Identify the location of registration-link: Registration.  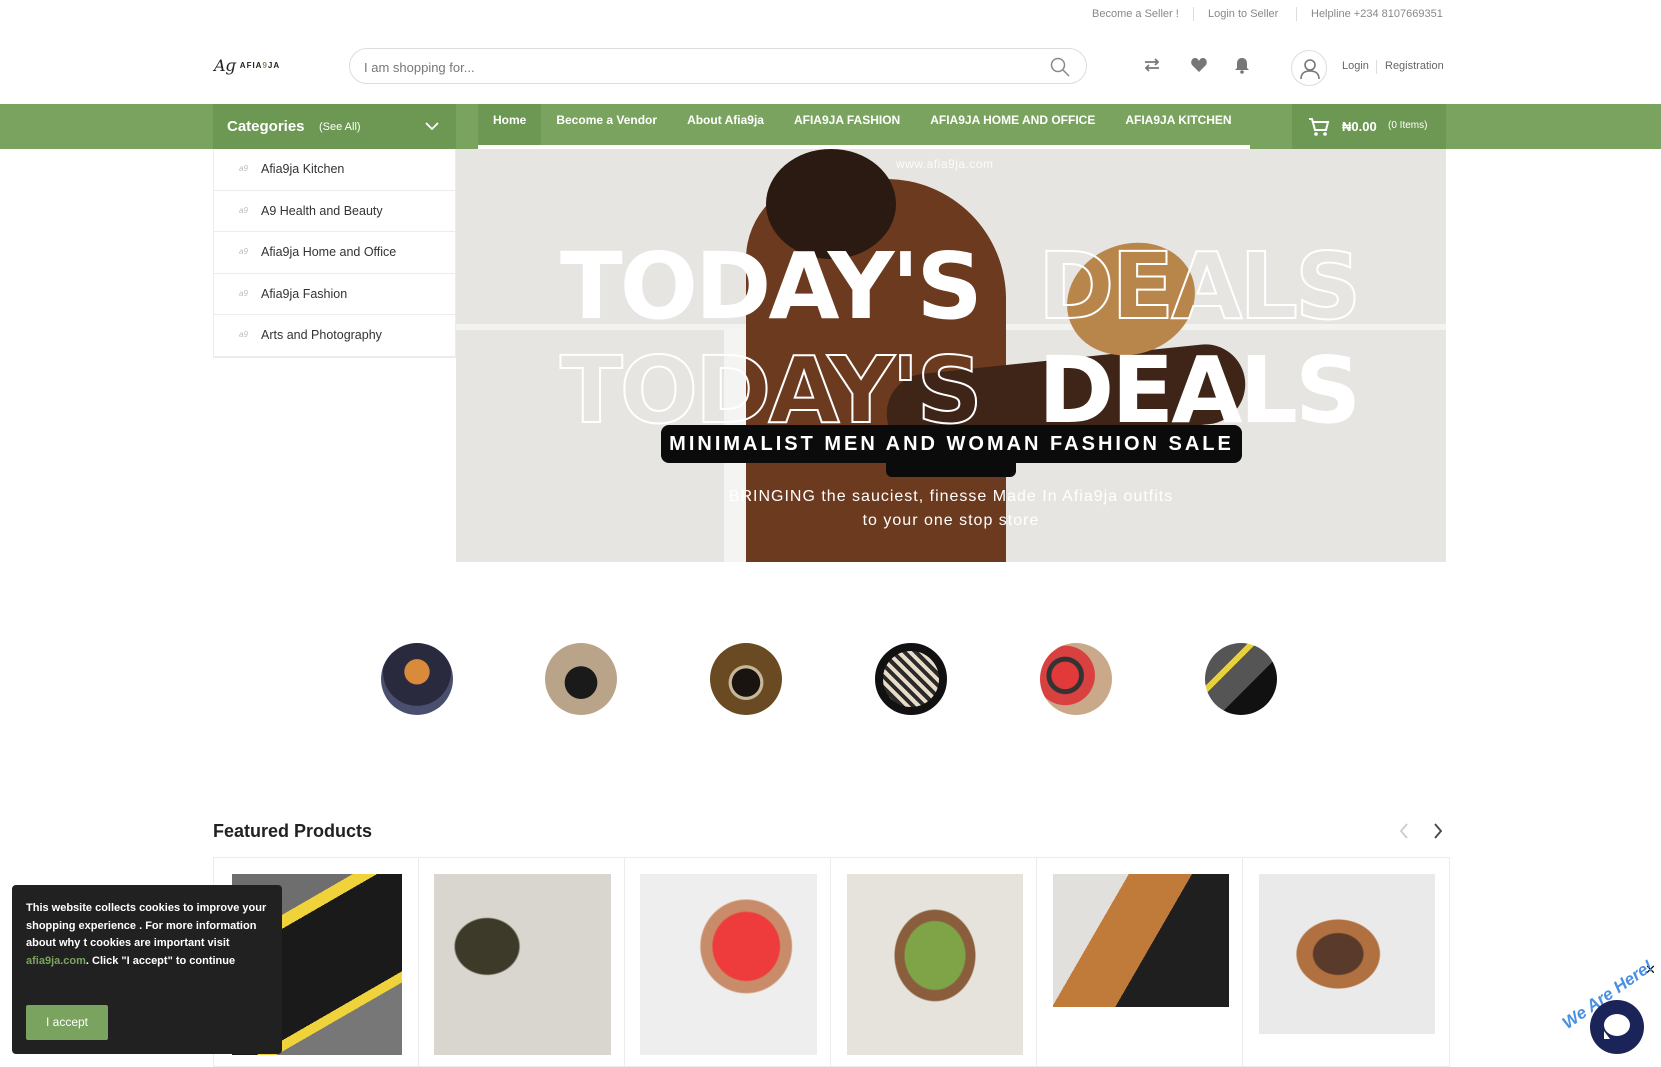
(1414, 66).